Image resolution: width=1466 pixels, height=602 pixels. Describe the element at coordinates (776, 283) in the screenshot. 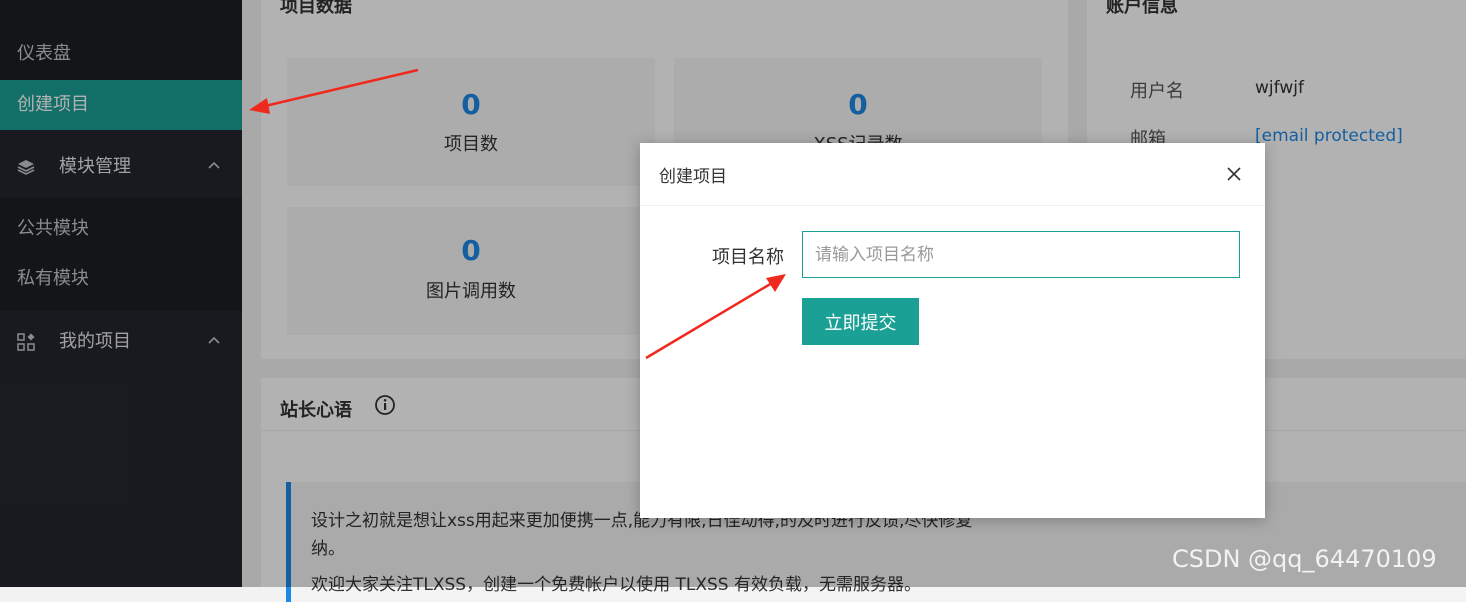

I see `arrow-head-input` at that location.